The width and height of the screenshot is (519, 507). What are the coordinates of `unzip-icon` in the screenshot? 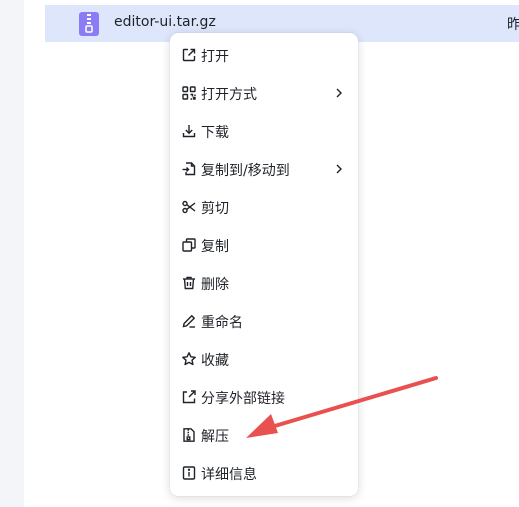 It's located at (189, 435).